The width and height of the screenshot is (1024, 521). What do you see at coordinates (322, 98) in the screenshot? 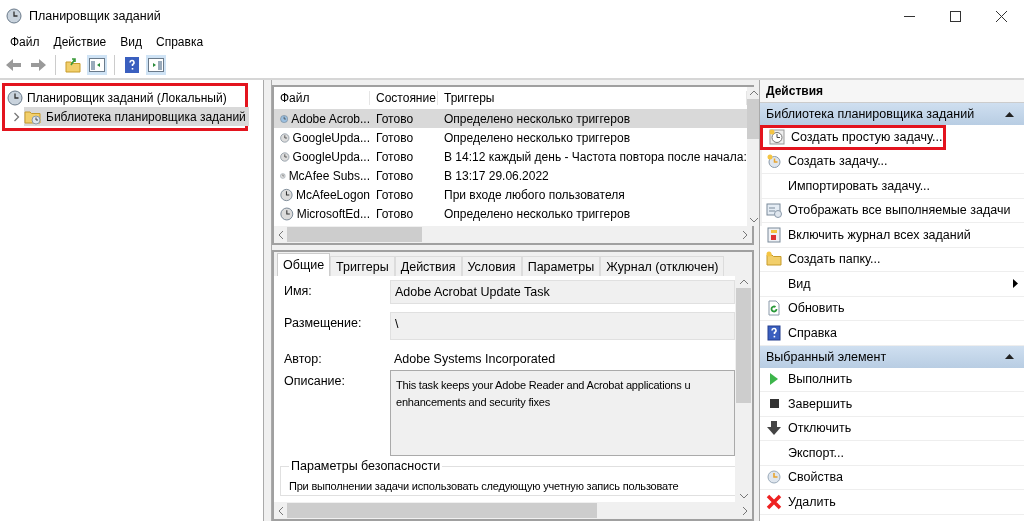
I see `column-header: Файл` at bounding box center [322, 98].